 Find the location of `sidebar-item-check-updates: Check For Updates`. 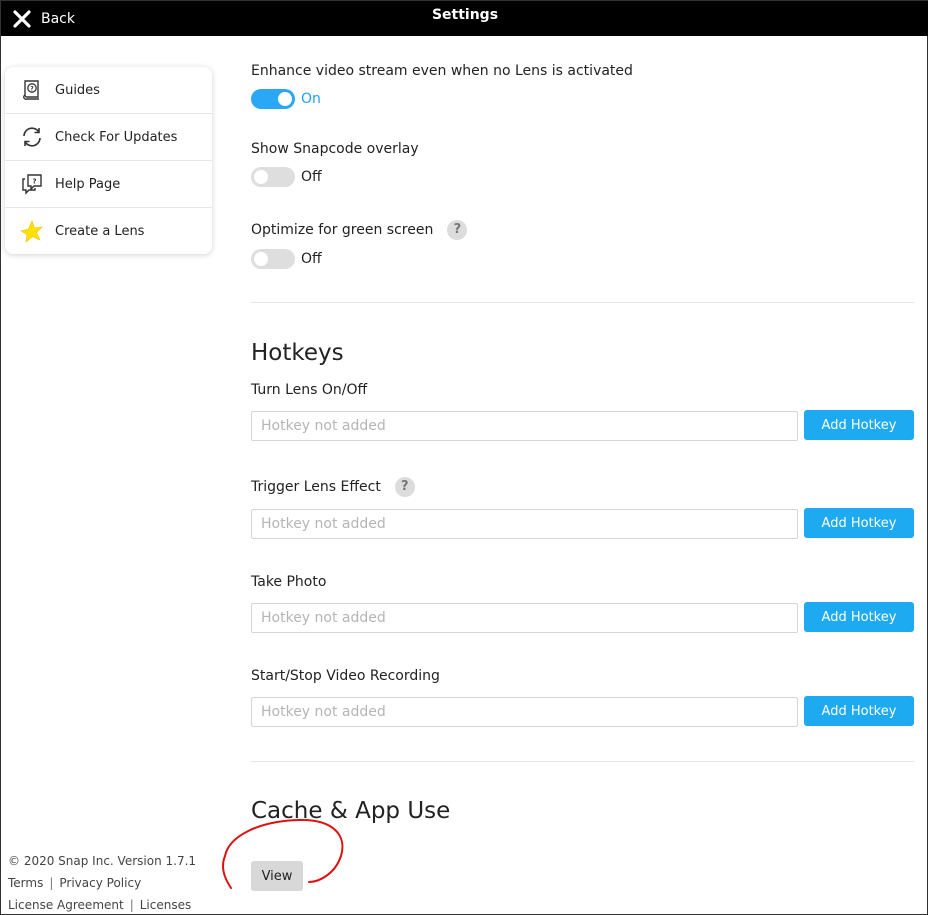

sidebar-item-check-updates: Check For Updates is located at coordinates (108, 137).